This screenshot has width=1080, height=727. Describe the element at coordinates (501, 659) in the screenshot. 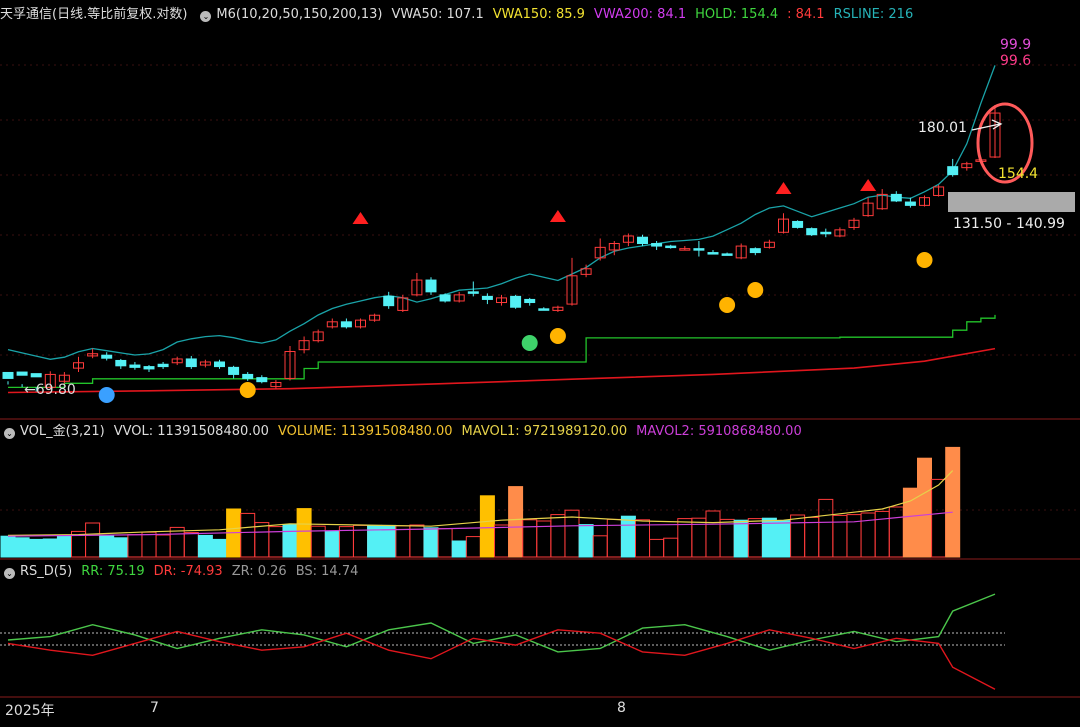

I see `dr-series` at that location.